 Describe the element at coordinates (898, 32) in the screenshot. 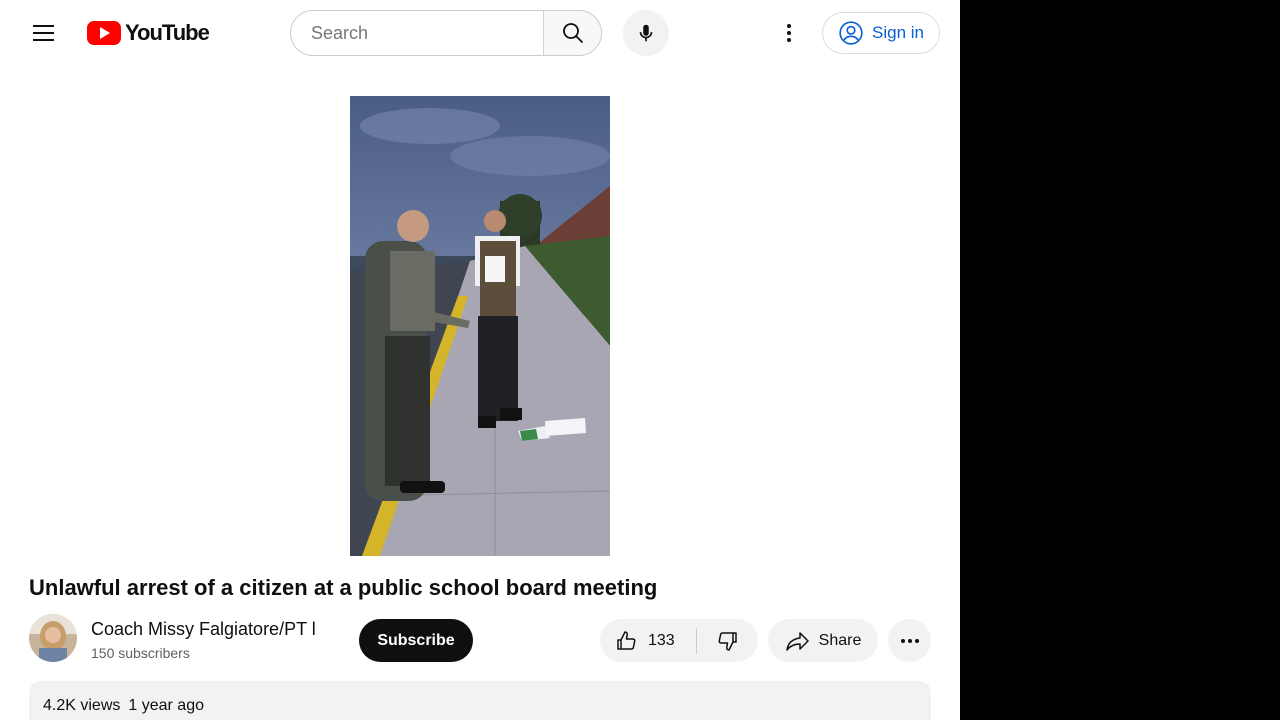

I see `sign-in-label: Sign in` at that location.